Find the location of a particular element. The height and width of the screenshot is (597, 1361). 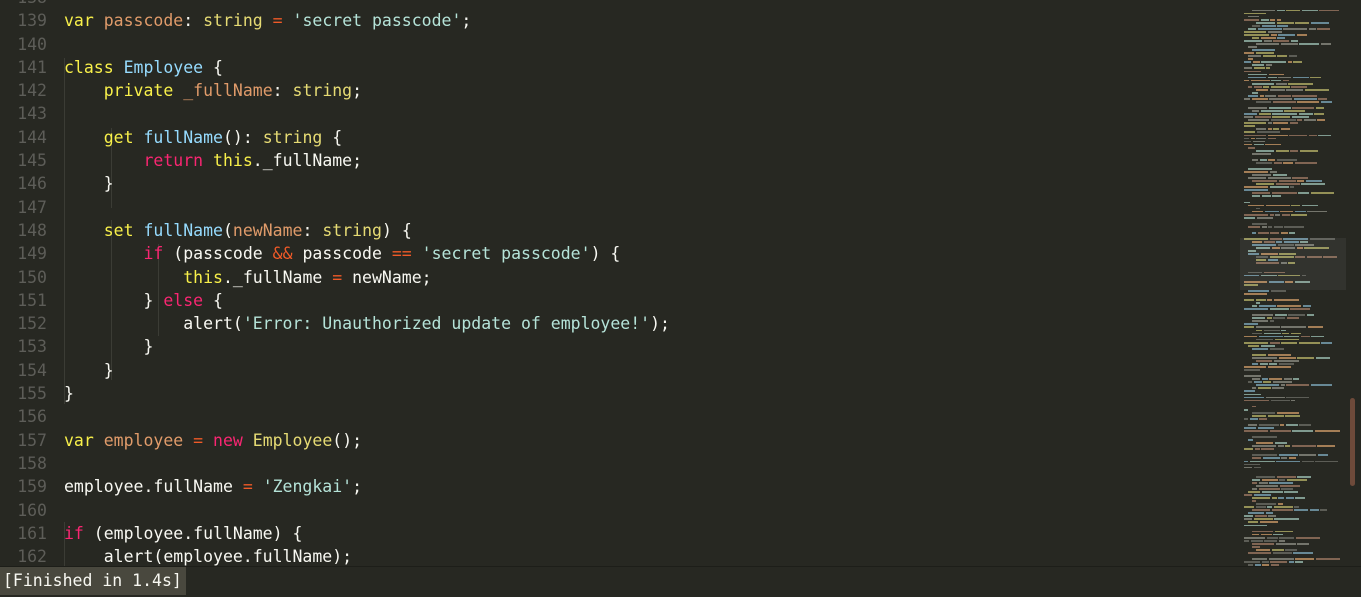

minimap is located at coordinates (1293, 283).